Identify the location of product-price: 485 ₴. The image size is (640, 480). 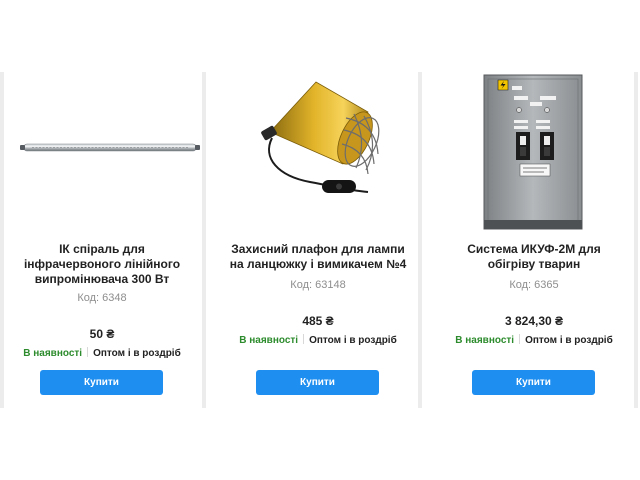
(318, 321).